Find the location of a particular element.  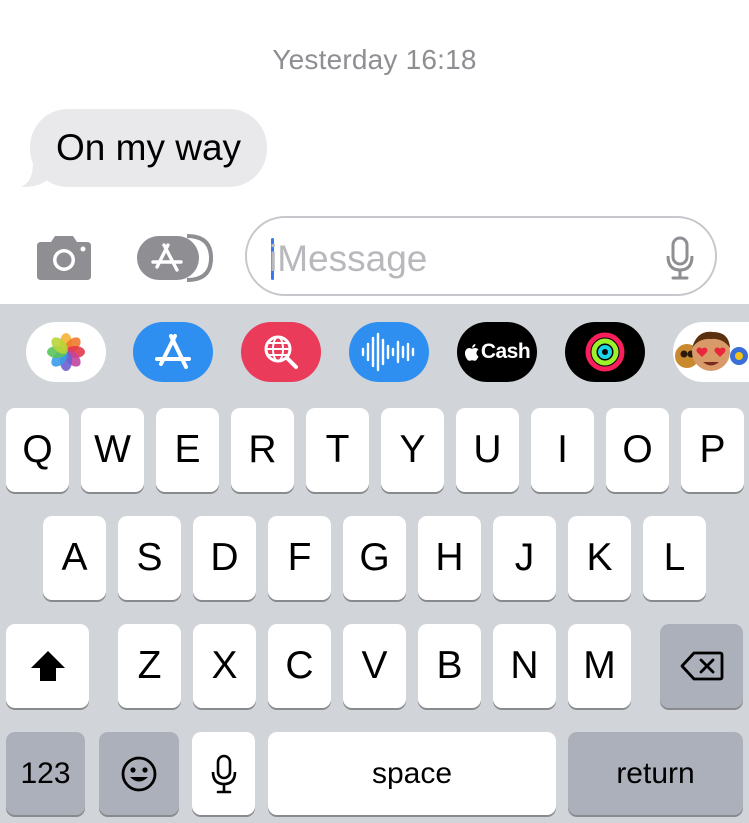

activity-app-icon is located at coordinates (605, 352).